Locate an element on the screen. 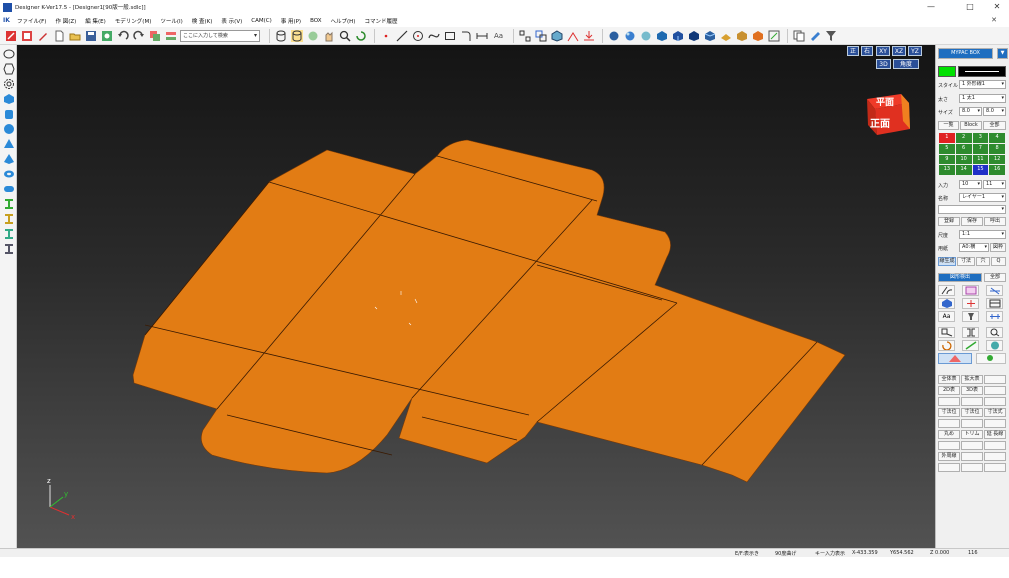 This screenshot has height=578, width=1009. line-icon is located at coordinates (401, 35).